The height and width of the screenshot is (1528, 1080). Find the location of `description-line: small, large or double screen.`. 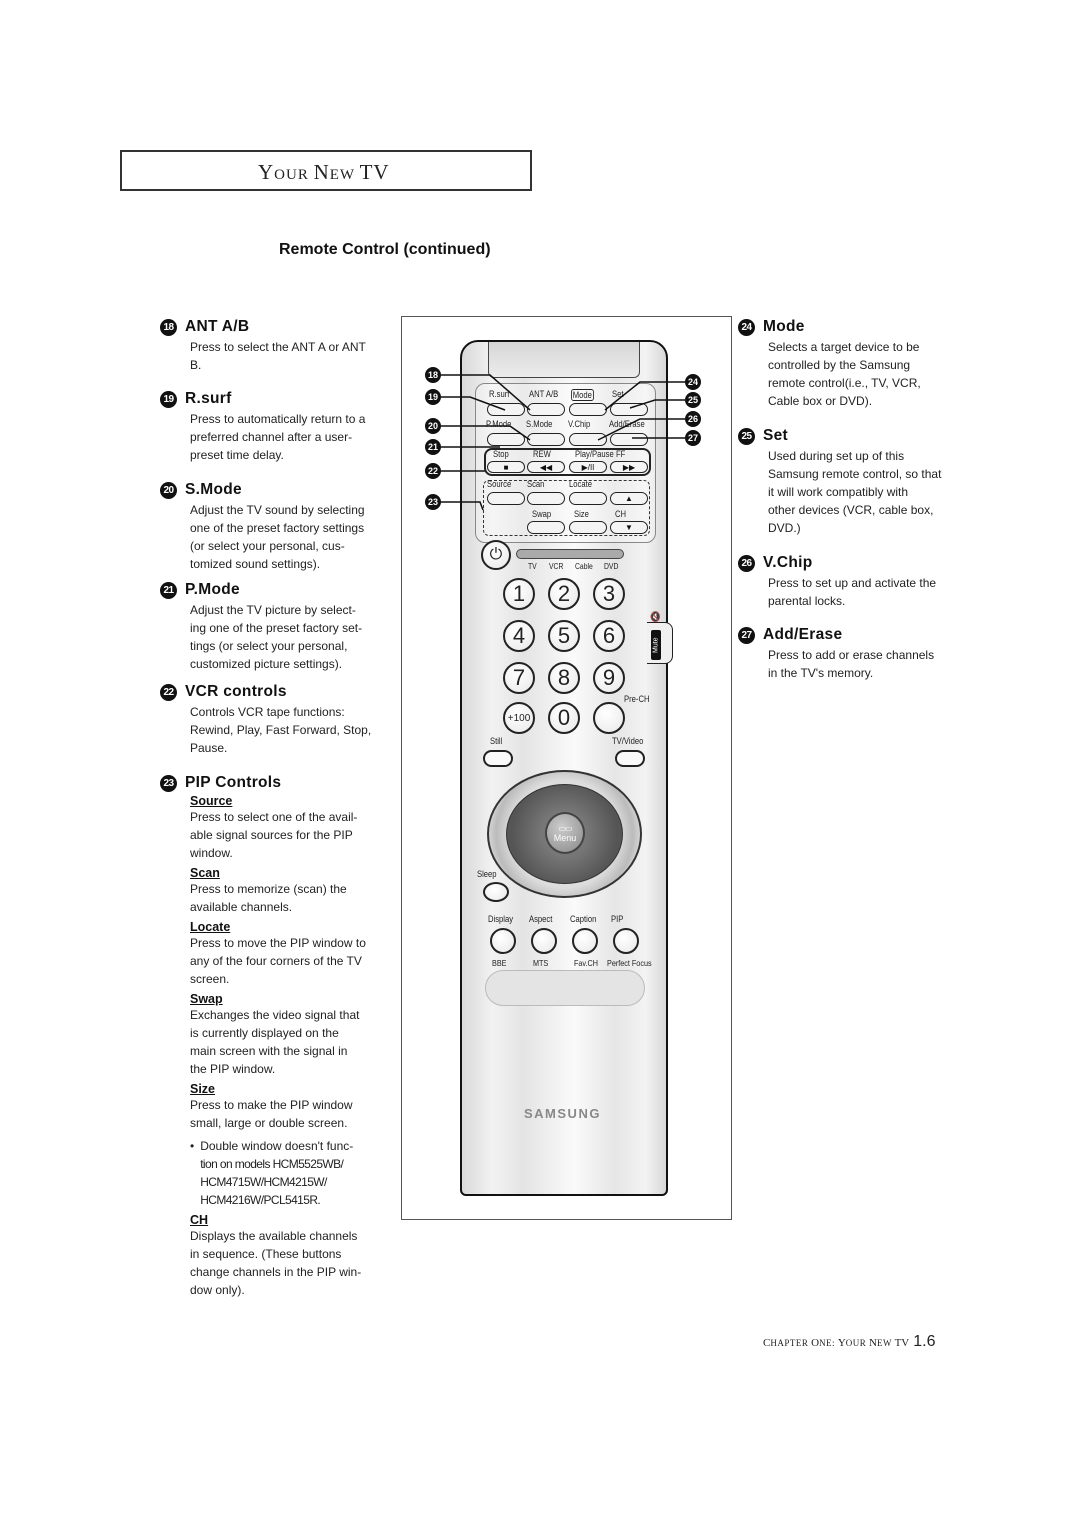

description-line: small, large or double screen. is located at coordinates (269, 1123).